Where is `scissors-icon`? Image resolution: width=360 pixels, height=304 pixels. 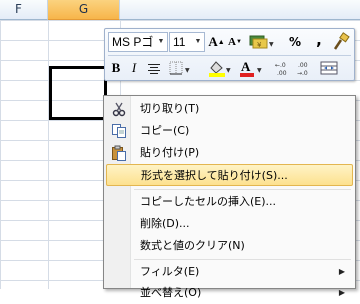
scissors-icon is located at coordinates (119, 109).